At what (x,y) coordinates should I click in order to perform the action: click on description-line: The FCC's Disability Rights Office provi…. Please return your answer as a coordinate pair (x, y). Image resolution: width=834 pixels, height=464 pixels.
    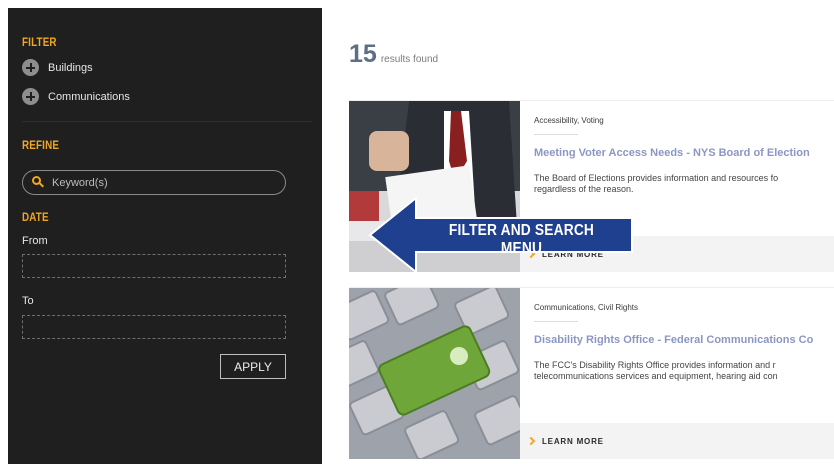
    Looking at the image, I should click on (655, 365).